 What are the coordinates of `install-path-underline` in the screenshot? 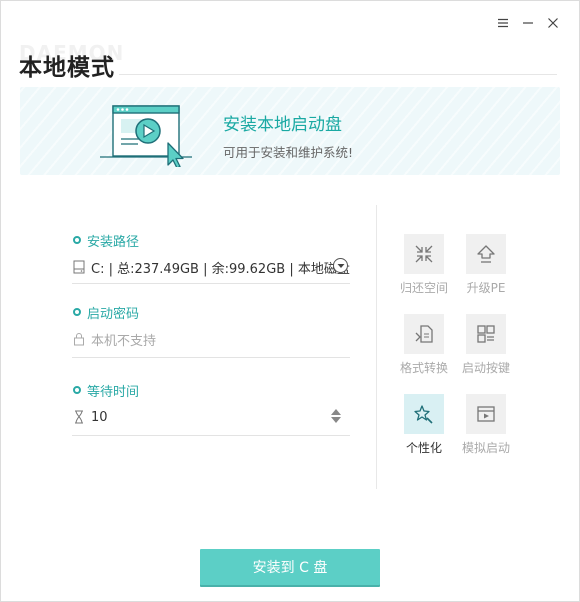 It's located at (211, 283).